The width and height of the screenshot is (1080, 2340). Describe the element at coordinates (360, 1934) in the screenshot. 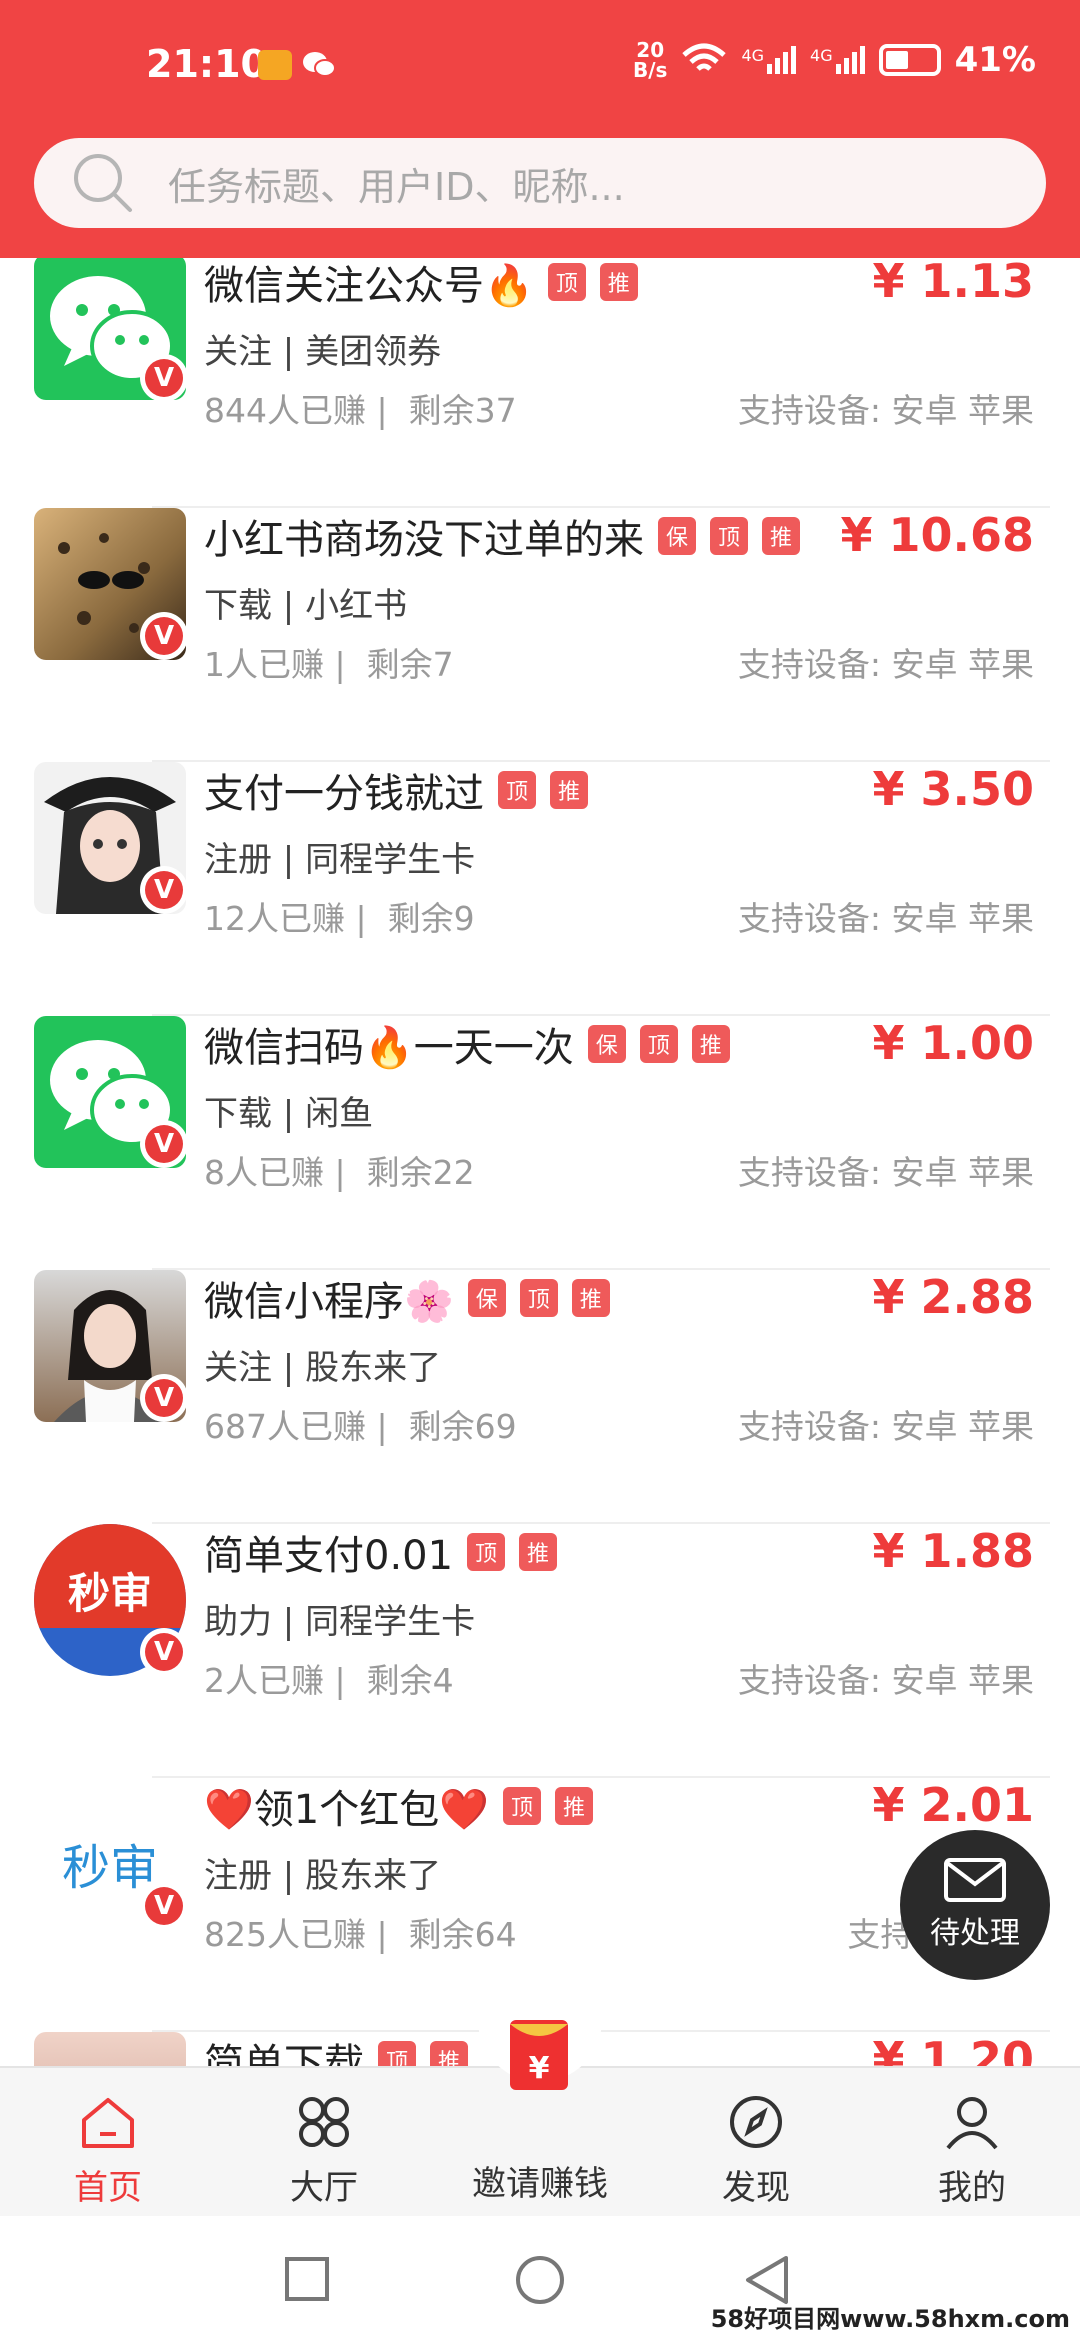

I see `task-stats: 825人已赚 | 剩余64` at that location.